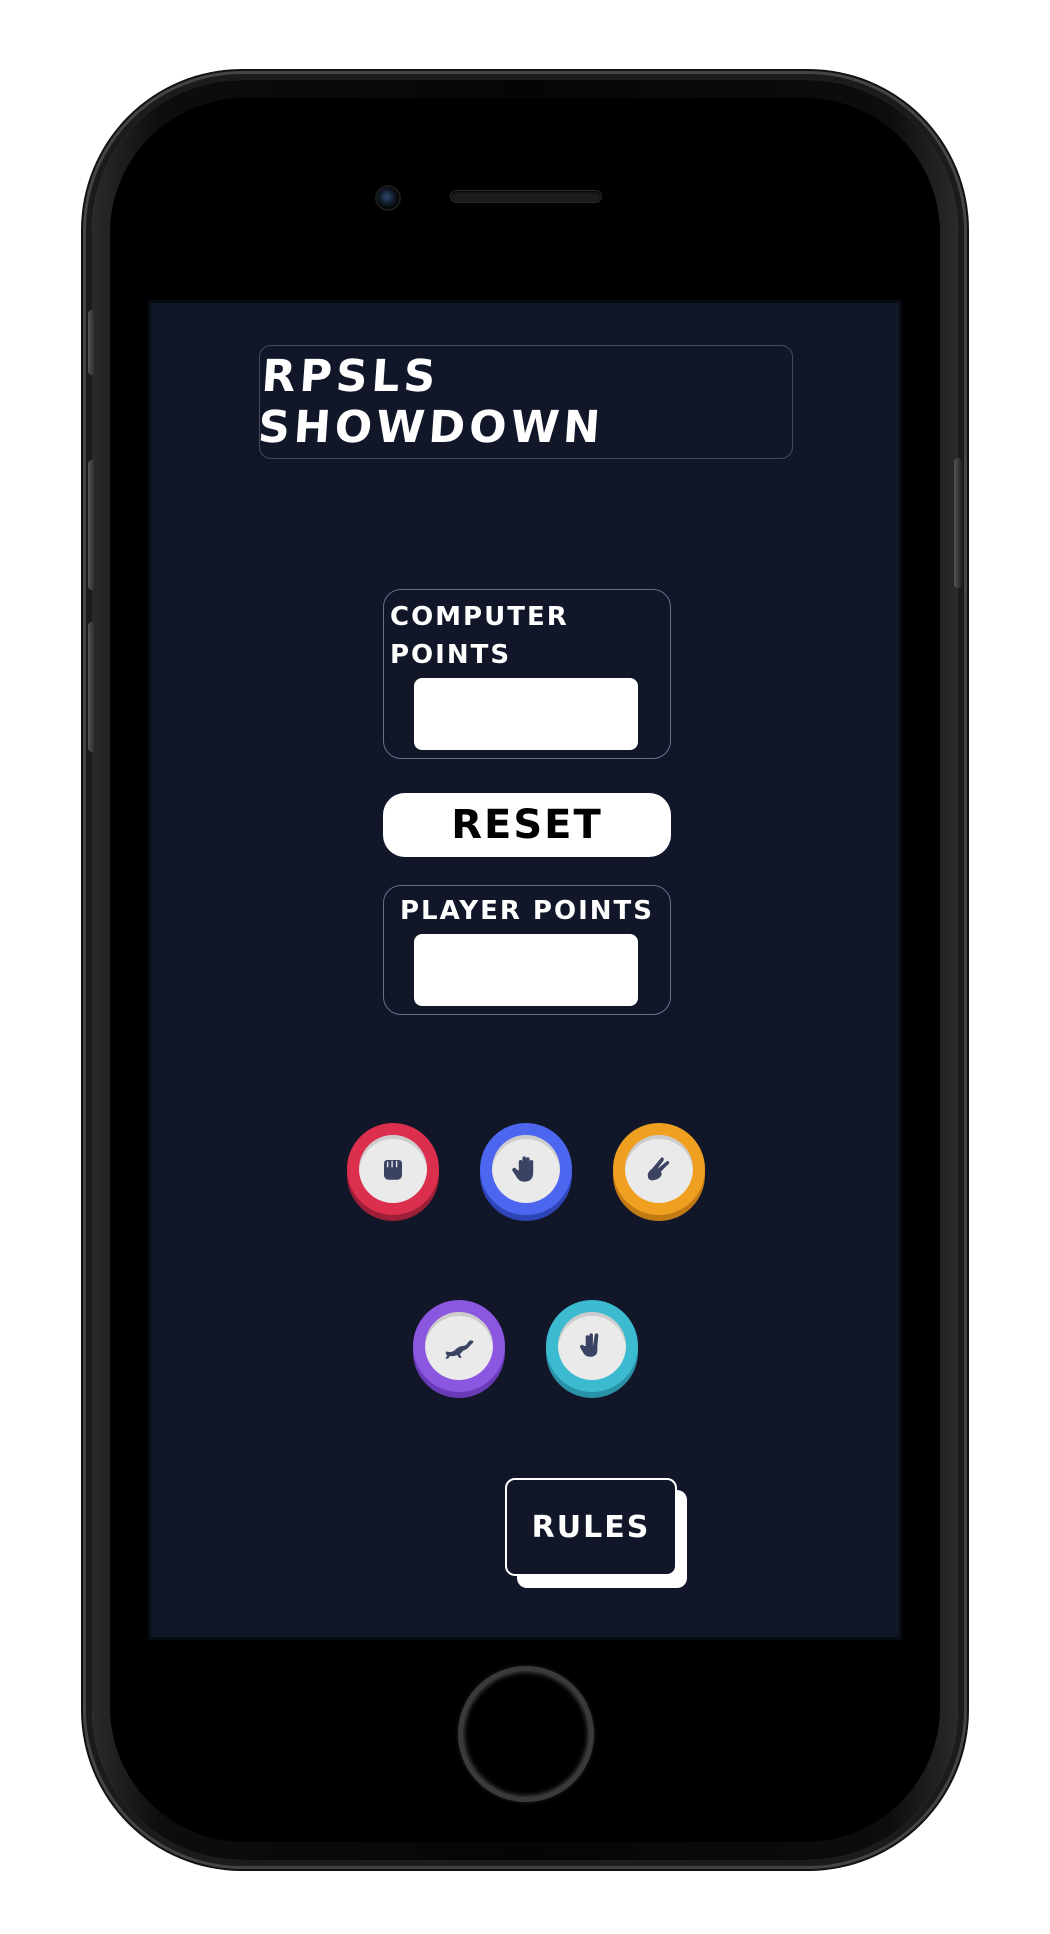 The width and height of the screenshot is (1050, 1934). Describe the element at coordinates (92, 687) in the screenshot. I see `volume-down-button` at that location.